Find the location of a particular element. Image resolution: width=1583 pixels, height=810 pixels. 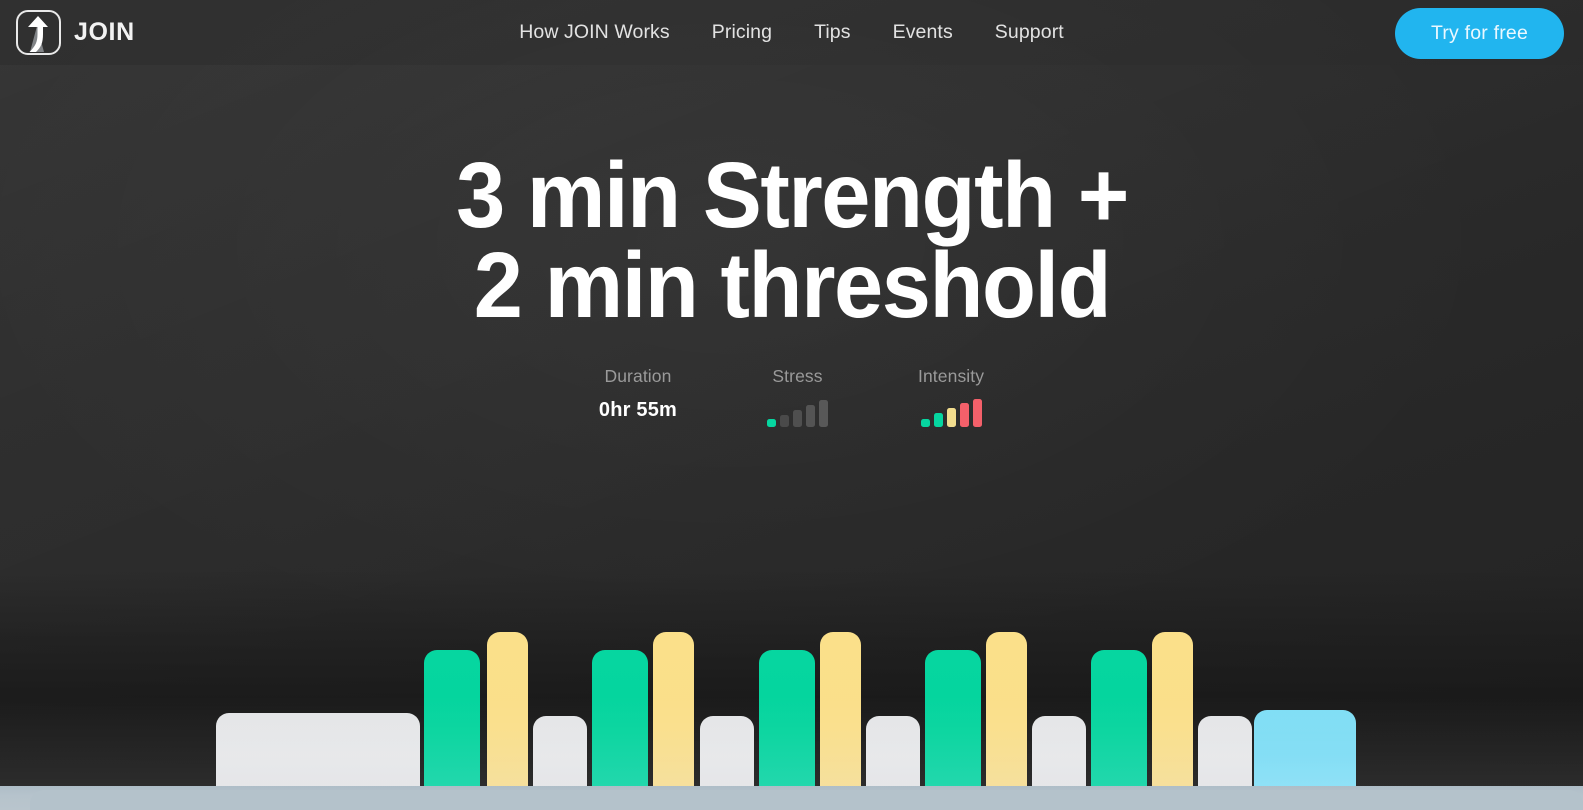

stress-level-bars is located at coordinates (798, 413).